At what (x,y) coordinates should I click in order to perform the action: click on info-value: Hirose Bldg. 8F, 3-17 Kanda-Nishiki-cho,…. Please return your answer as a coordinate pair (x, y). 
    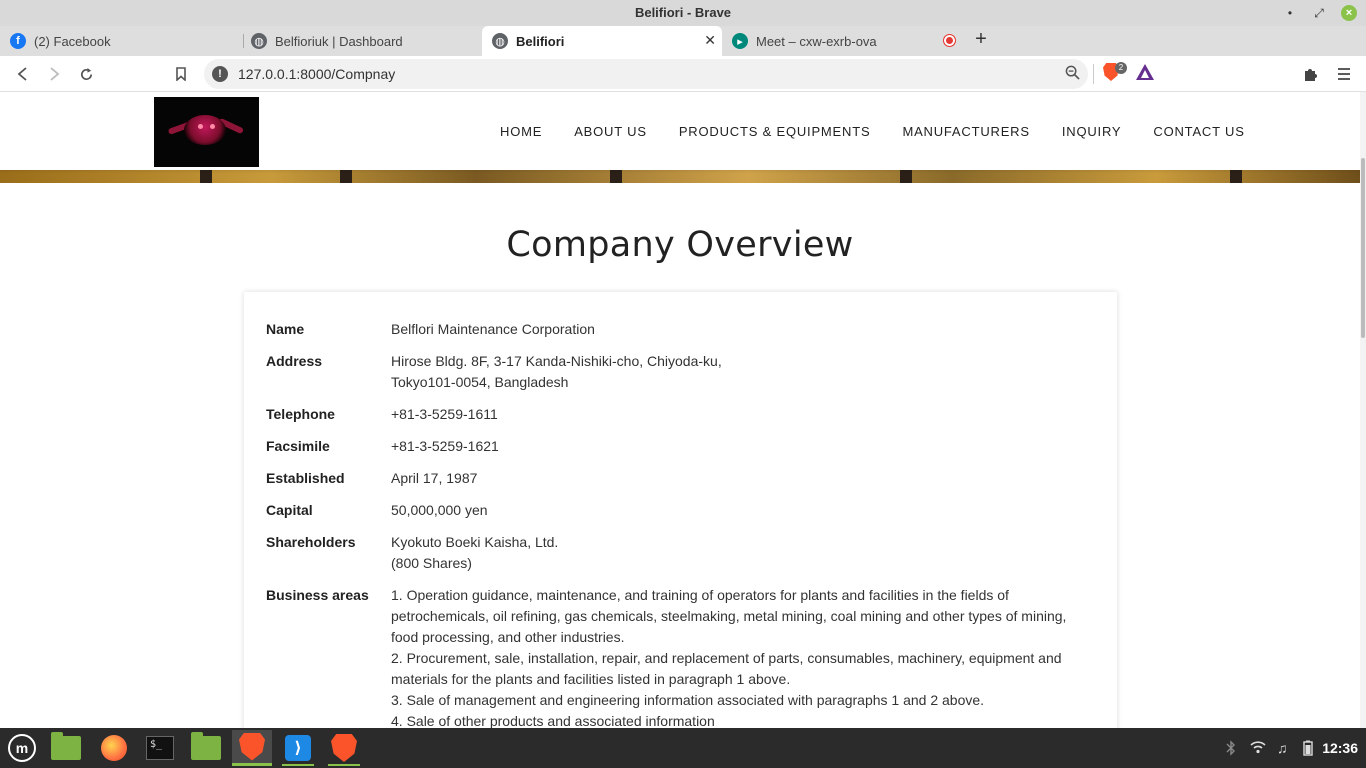
    Looking at the image, I should click on (743, 372).